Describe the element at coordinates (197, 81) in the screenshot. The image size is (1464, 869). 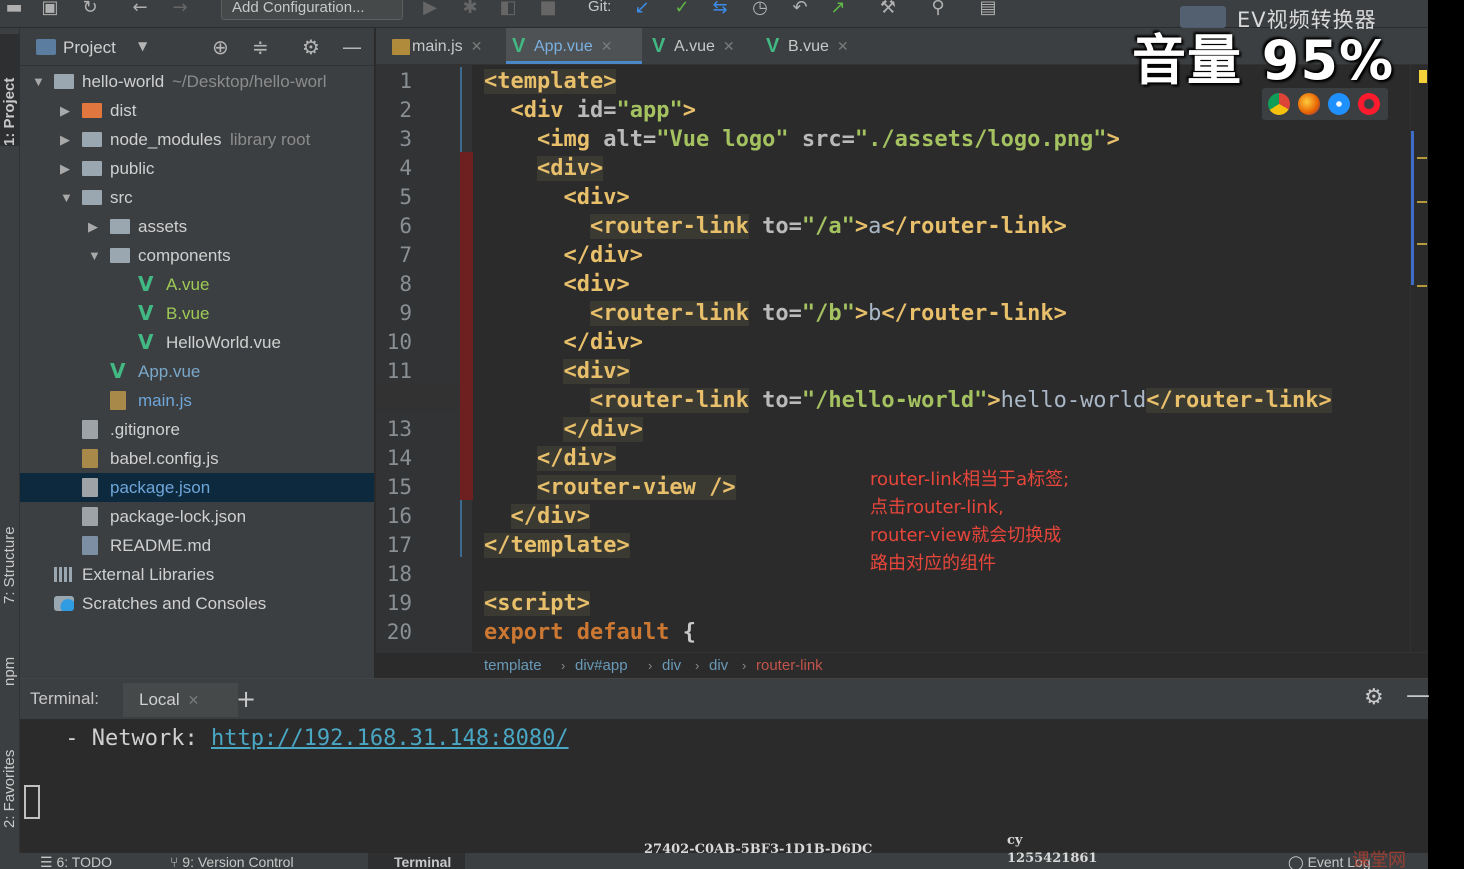
I see `tree-item: ▼ hello-world ~/Desktop/hello-worl` at that location.